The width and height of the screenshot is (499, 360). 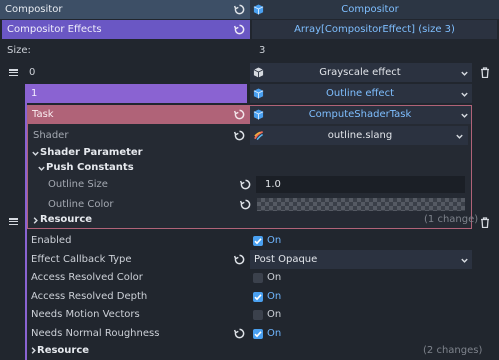 I want to click on resource-inner-row: Resource (1 change), so click(x=249, y=220).